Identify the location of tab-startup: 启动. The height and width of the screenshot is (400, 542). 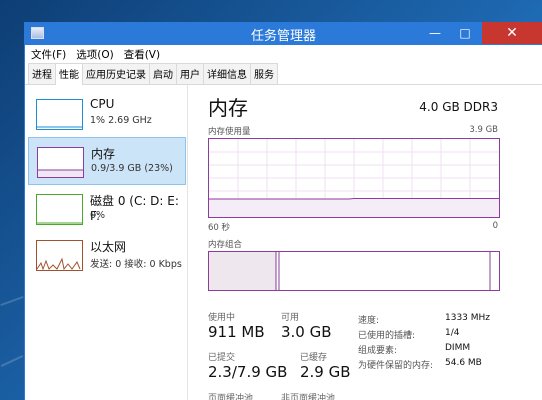
(163, 73).